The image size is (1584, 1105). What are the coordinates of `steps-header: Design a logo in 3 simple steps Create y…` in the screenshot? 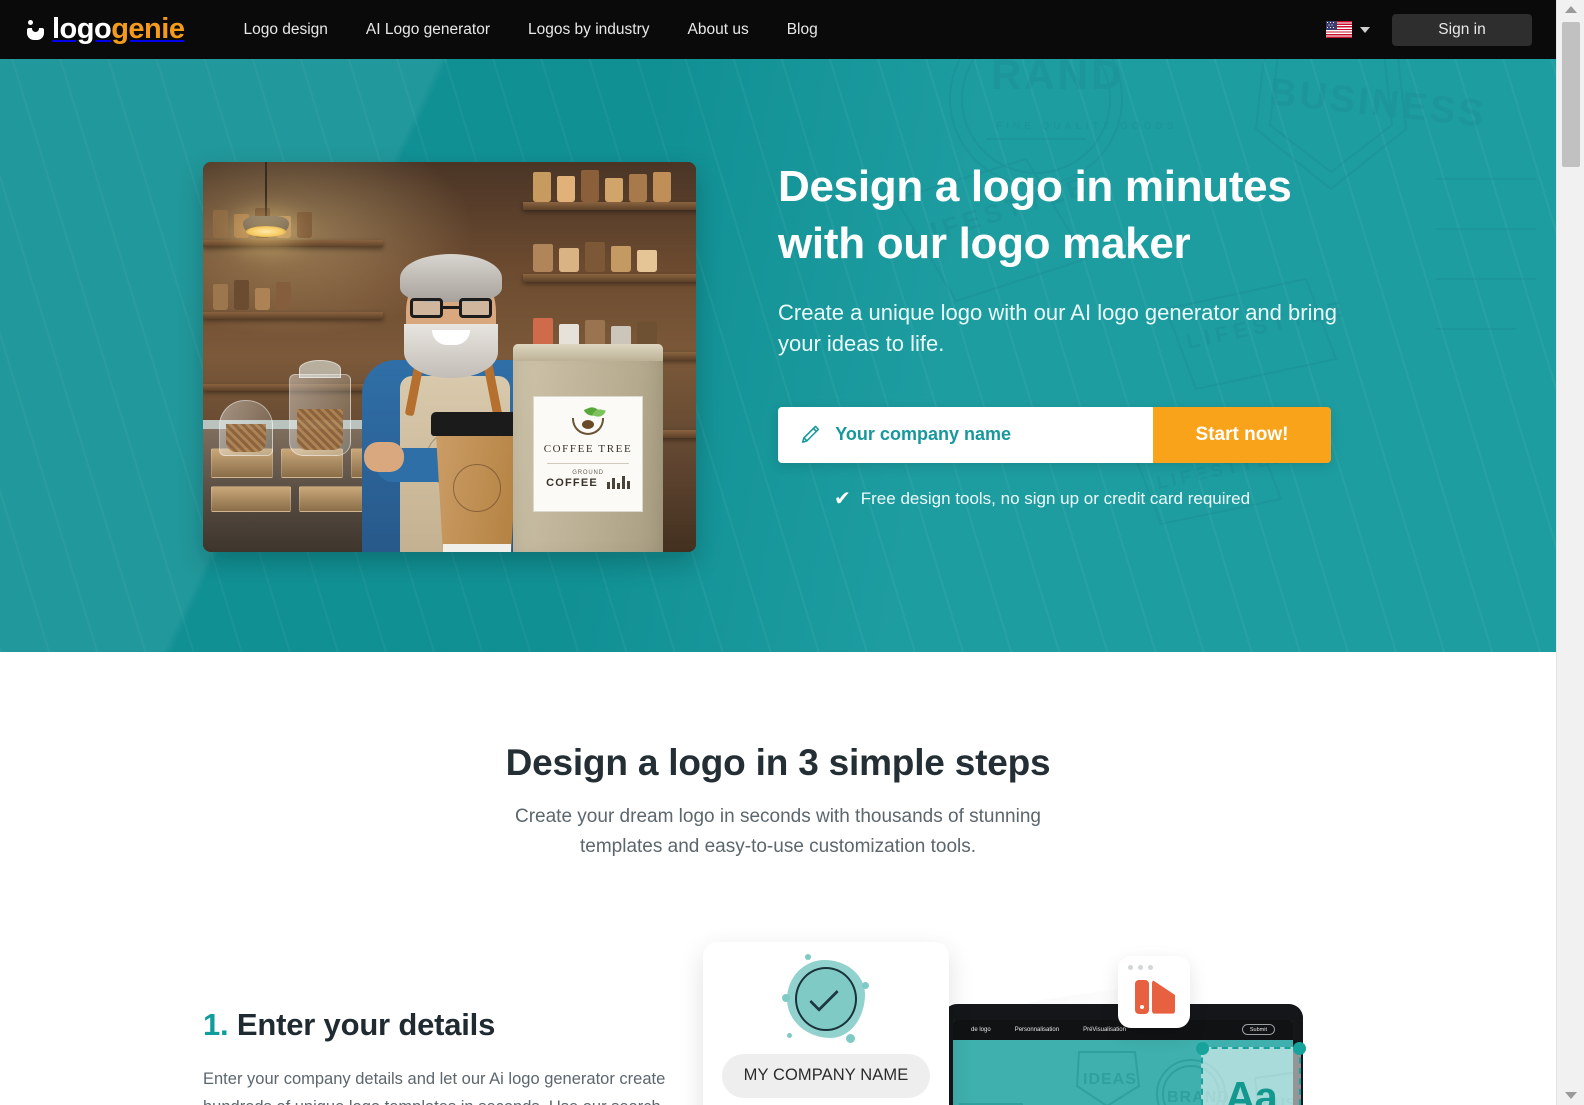 It's located at (778, 802).